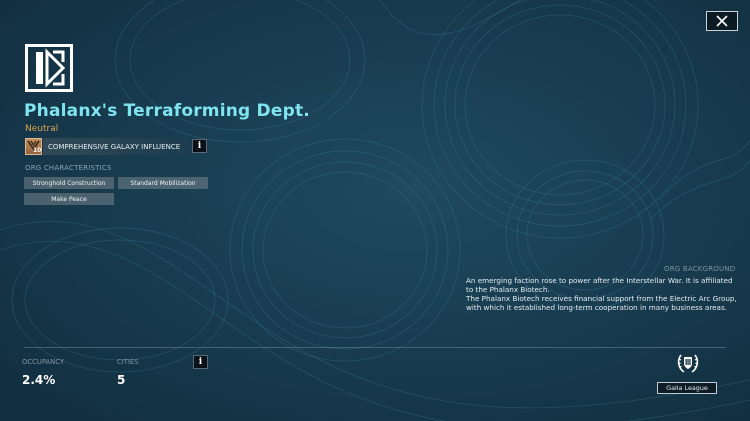 The height and width of the screenshot is (421, 750). I want to click on org-stance: Neutral, so click(42, 129).